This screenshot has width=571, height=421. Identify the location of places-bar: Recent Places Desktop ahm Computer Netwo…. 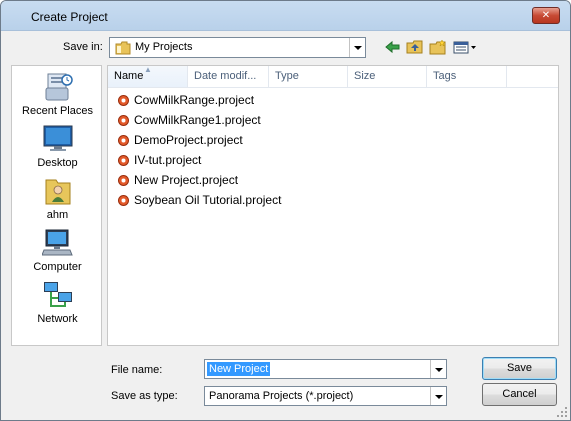
(56, 205).